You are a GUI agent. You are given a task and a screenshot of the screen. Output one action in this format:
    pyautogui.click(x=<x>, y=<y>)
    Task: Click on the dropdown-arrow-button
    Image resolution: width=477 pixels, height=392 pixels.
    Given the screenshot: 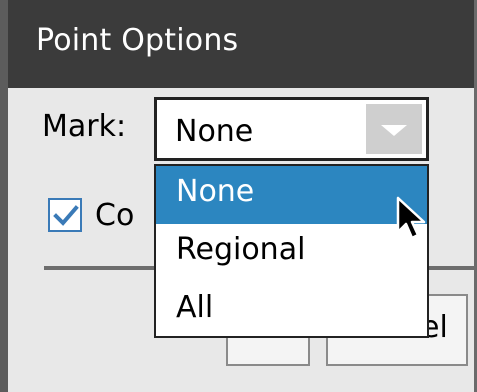 What is the action you would take?
    pyautogui.click(x=394, y=129)
    